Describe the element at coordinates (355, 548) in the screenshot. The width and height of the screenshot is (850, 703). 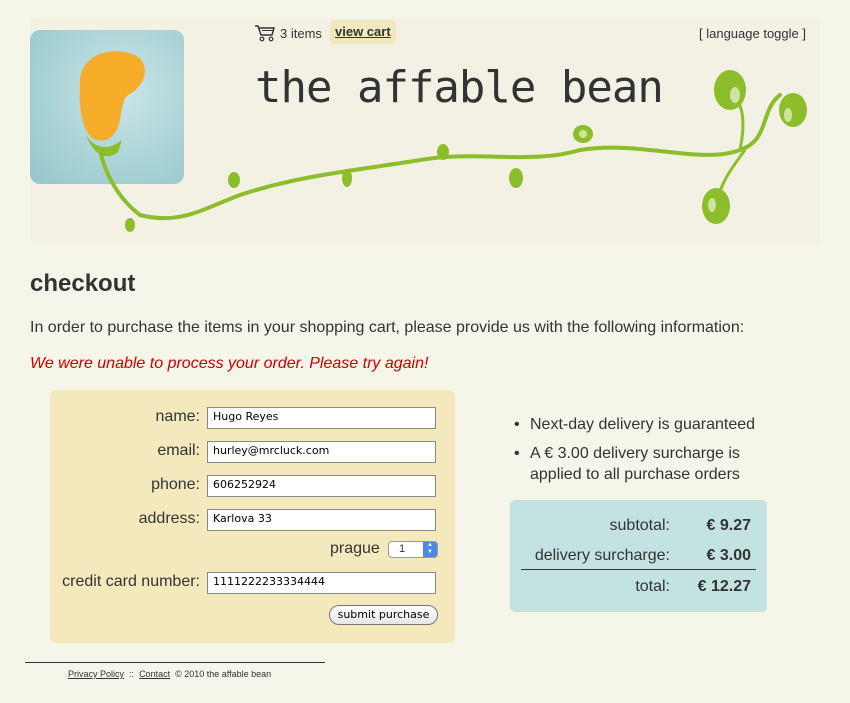
I see `city-label: prague` at that location.